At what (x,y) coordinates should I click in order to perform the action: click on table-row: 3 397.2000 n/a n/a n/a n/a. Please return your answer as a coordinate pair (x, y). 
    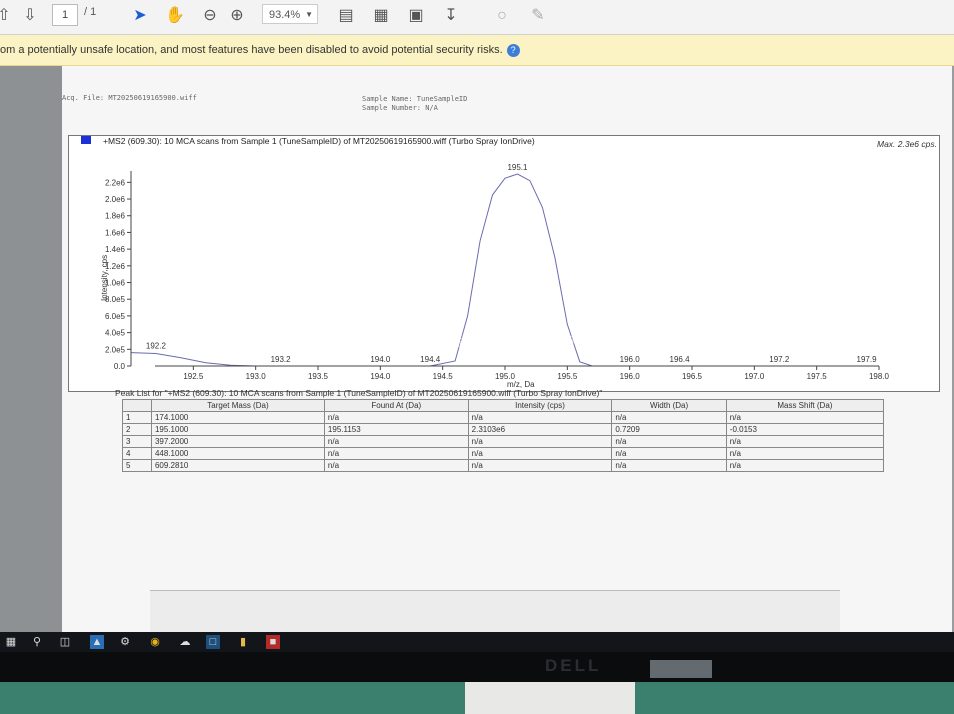
    Looking at the image, I should click on (503, 441).